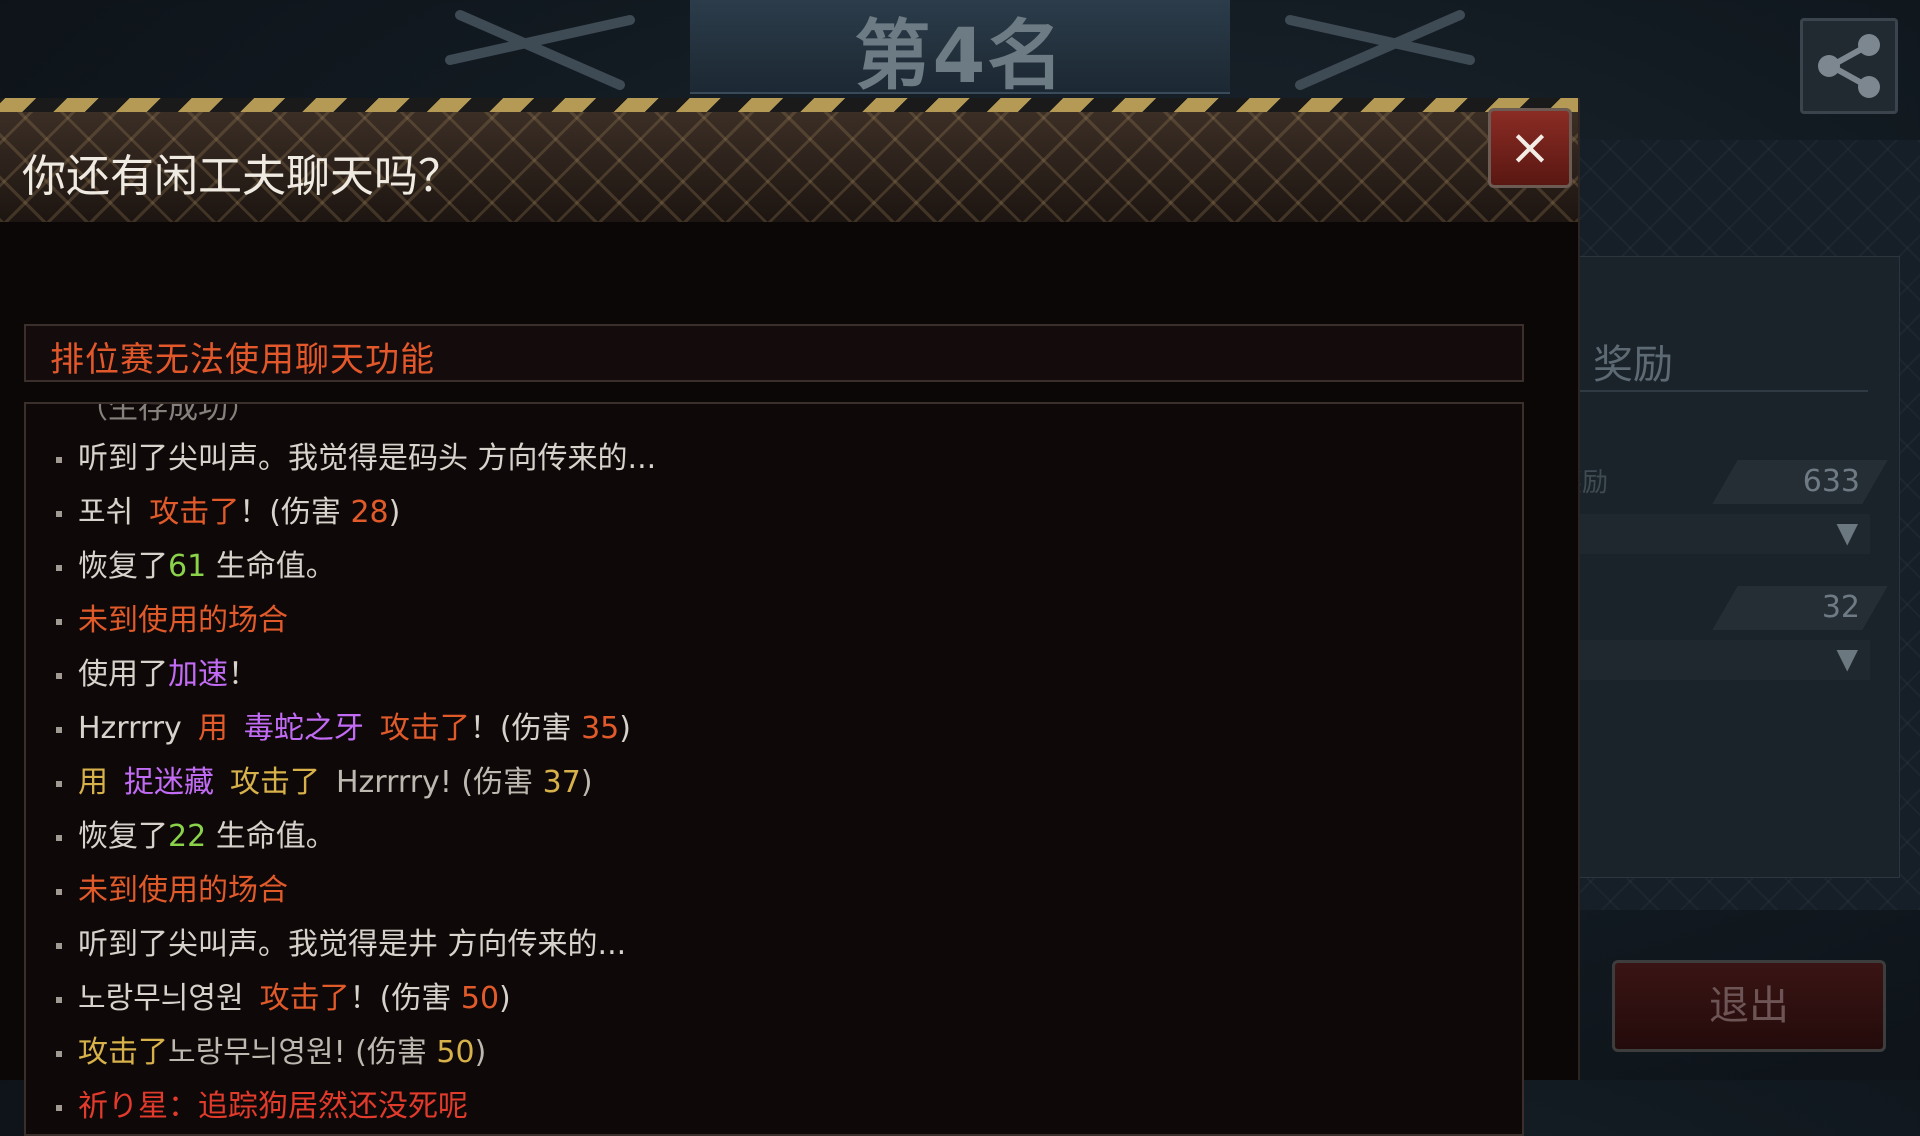 The image size is (1920, 1136). I want to click on notice-text: 排位赛无法使用聊天功能, so click(242, 360).